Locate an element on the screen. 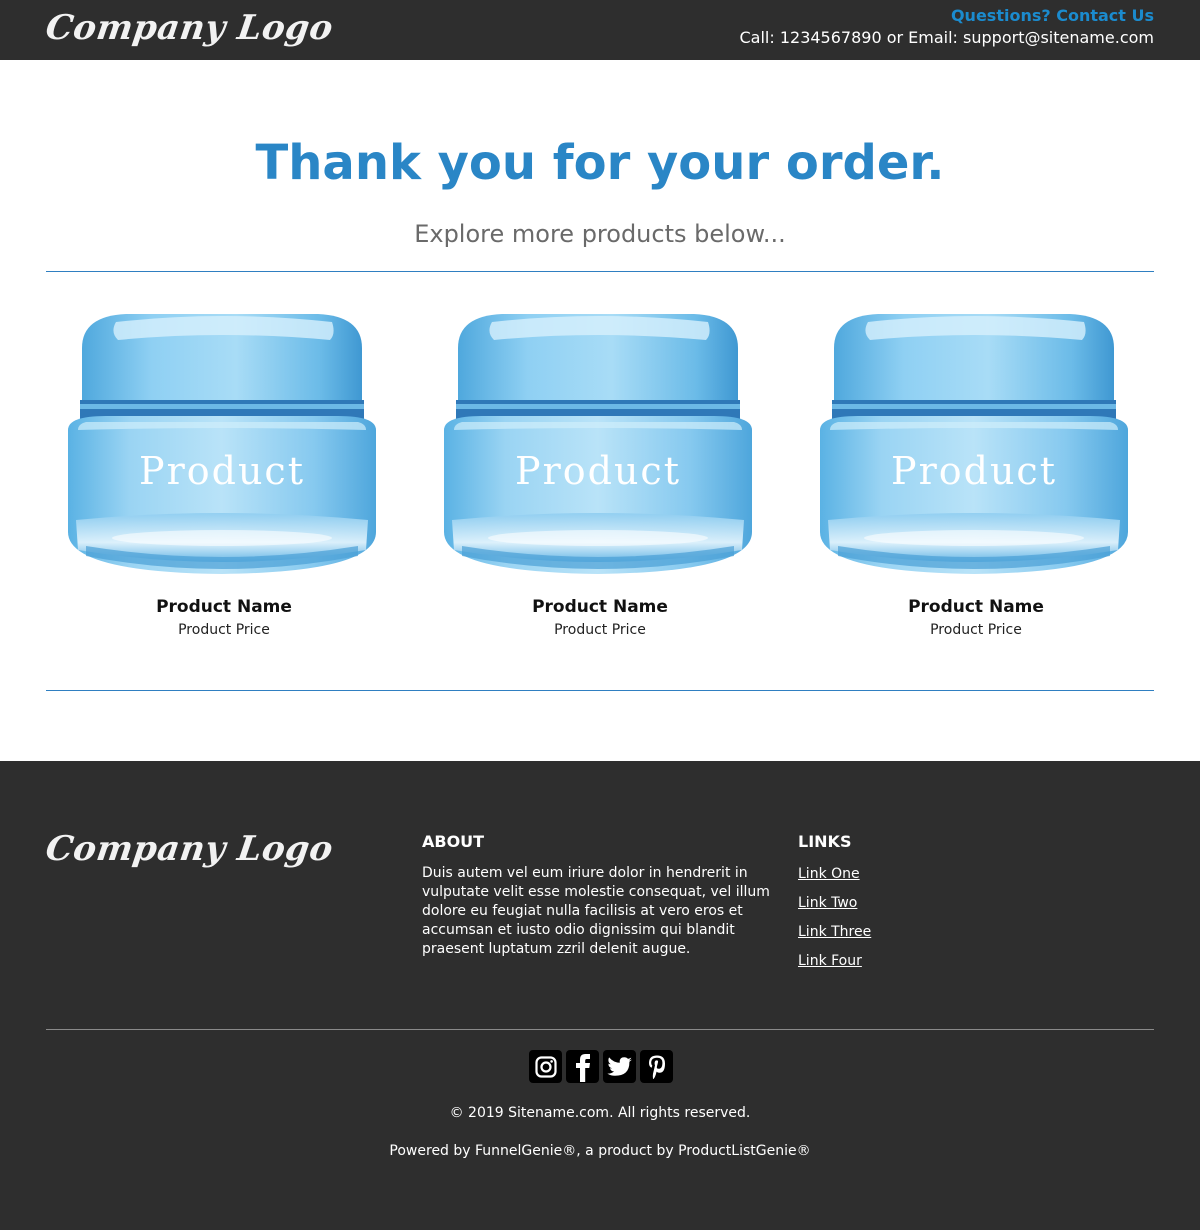 The image size is (1200, 1230). footer-logo: Company Logo is located at coordinates (189, 849).